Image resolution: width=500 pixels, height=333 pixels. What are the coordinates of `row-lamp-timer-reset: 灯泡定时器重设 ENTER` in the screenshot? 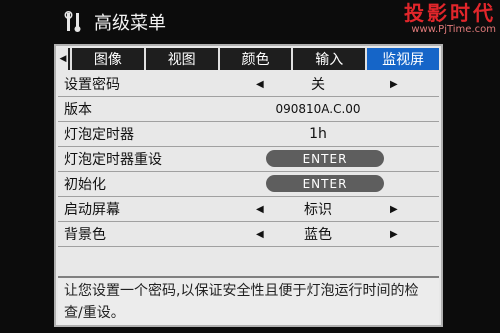 It's located at (248, 159).